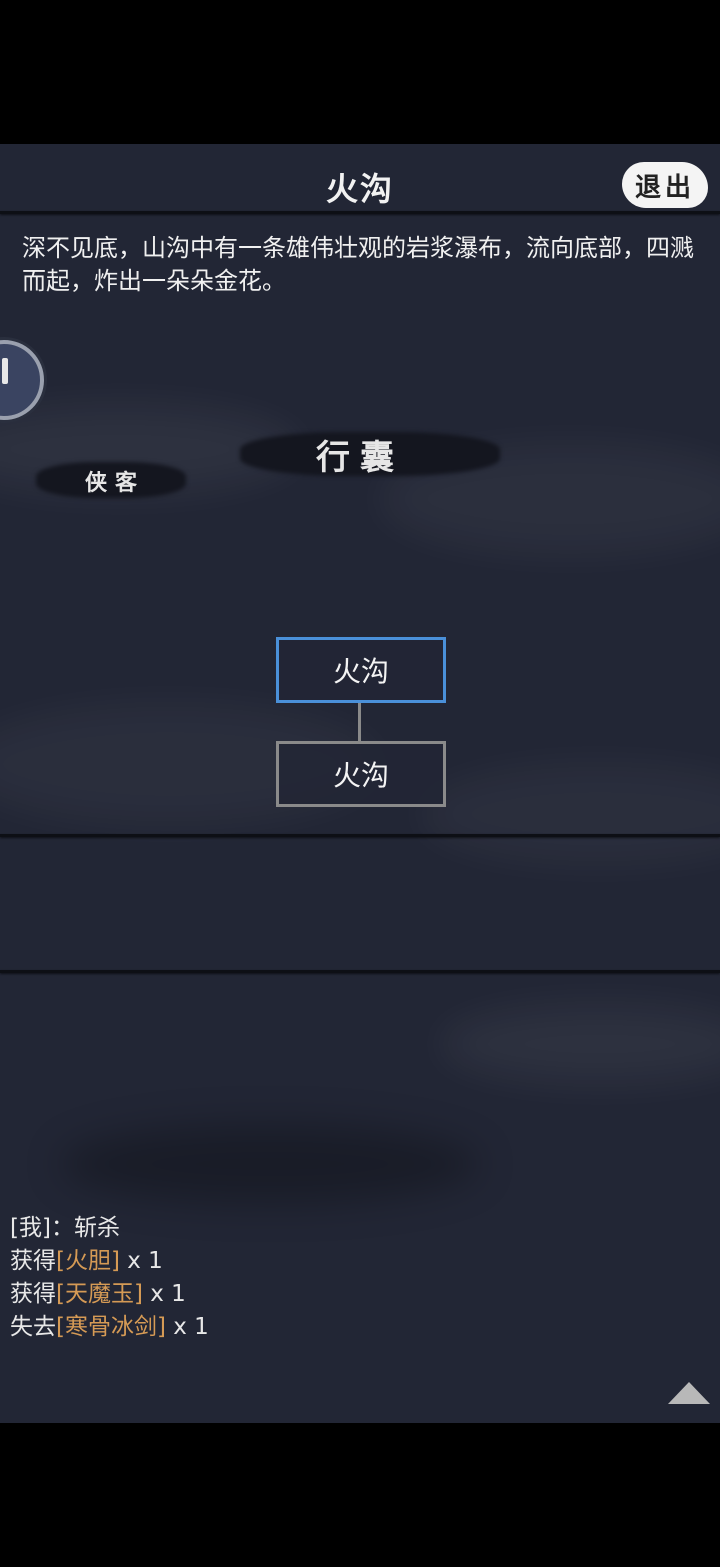  Describe the element at coordinates (360, 454) in the screenshot. I see `bag-button: 行囊` at that location.